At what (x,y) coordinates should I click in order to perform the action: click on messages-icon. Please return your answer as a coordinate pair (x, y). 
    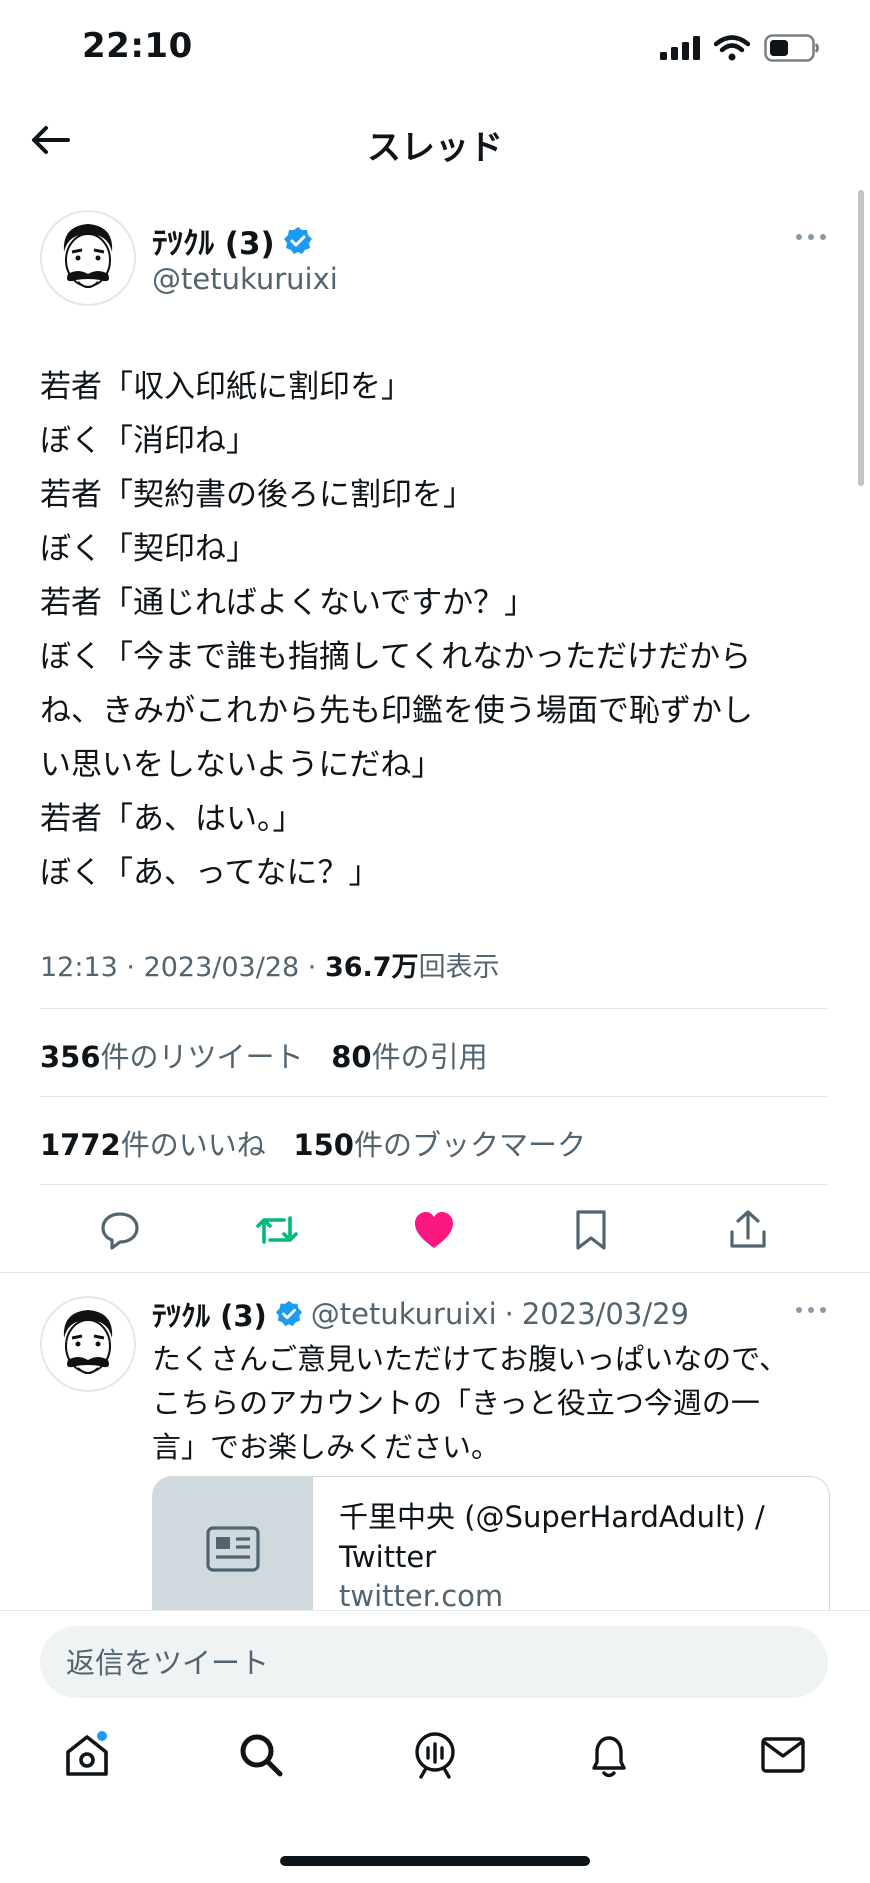
    Looking at the image, I should click on (783, 1755).